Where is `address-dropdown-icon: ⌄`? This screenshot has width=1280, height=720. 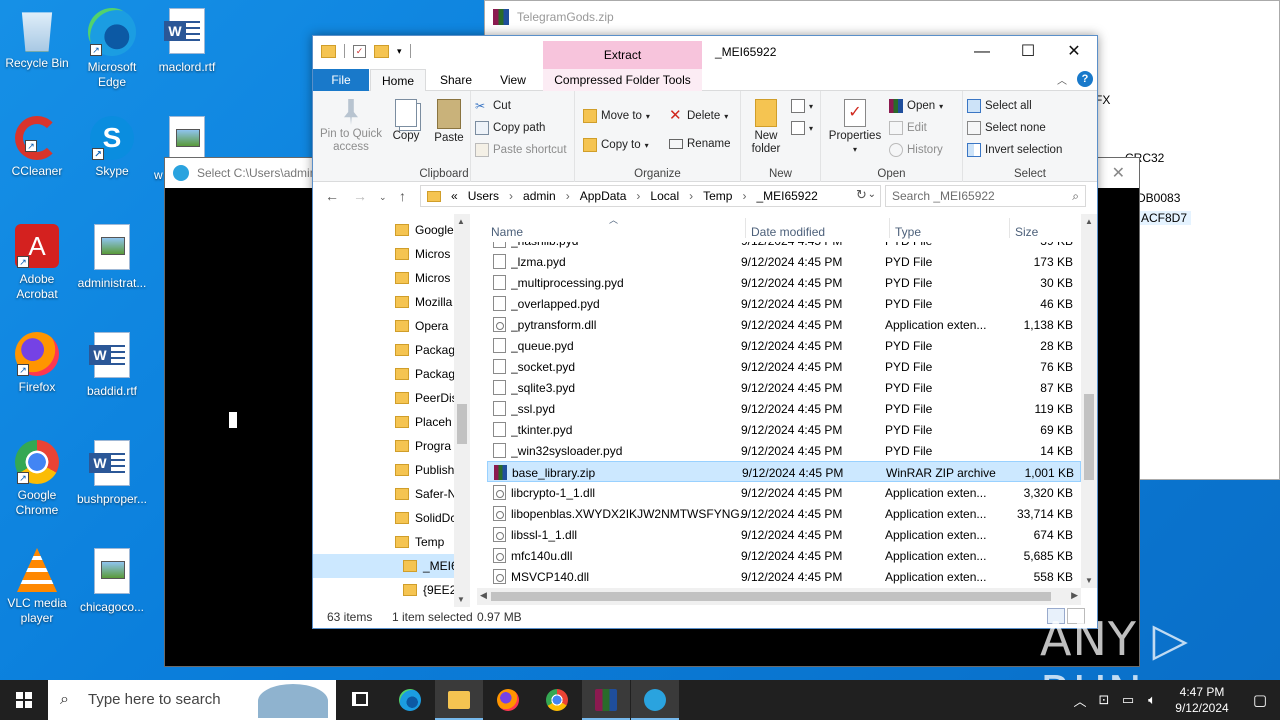 address-dropdown-icon: ⌄ is located at coordinates (872, 194).